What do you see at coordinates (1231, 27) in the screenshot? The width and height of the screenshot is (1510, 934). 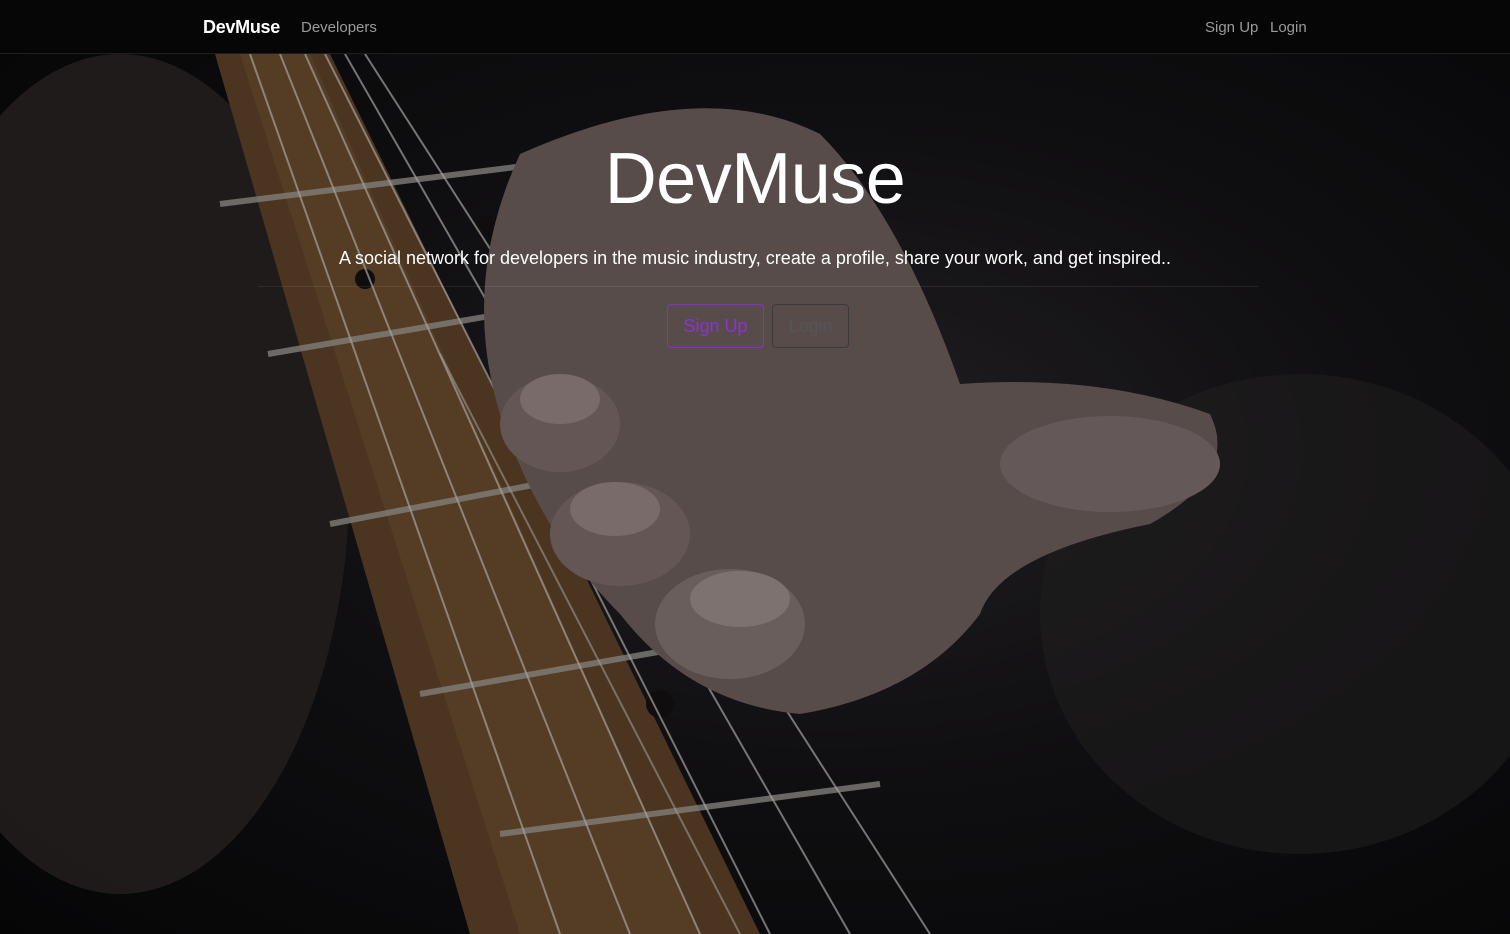 I see `nav-link-sign-up: Sign Up` at bounding box center [1231, 27].